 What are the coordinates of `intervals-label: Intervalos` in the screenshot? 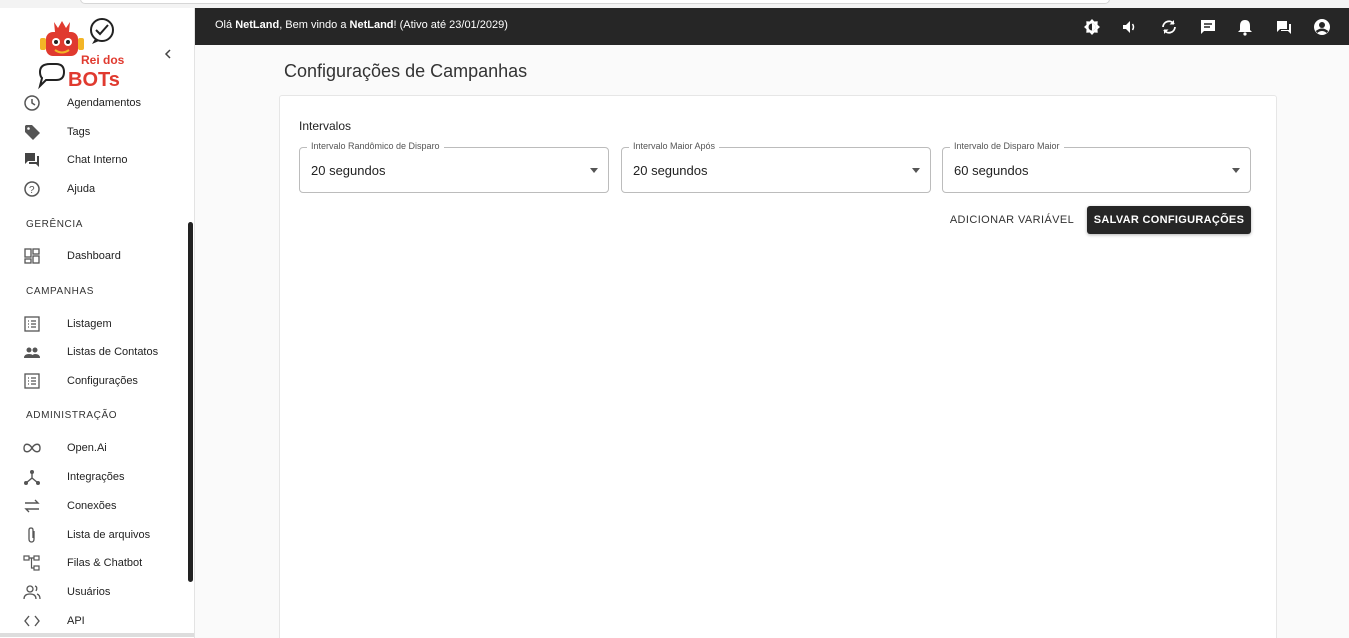 It's located at (325, 126).